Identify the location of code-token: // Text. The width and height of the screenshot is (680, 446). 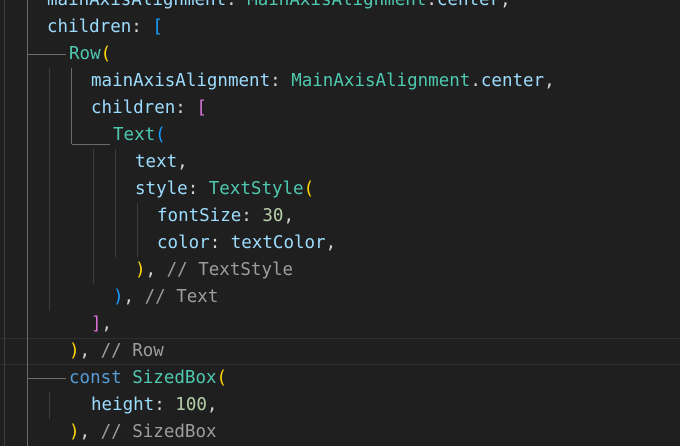
(181, 297).